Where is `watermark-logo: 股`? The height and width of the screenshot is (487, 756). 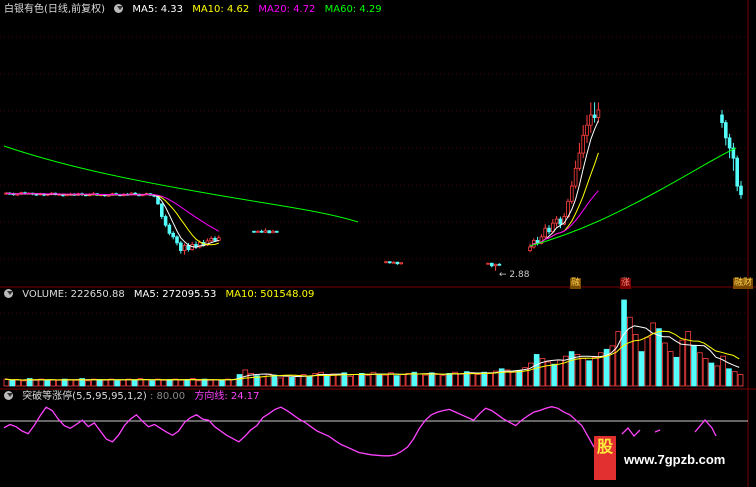
watermark-logo: 股 is located at coordinates (605, 458).